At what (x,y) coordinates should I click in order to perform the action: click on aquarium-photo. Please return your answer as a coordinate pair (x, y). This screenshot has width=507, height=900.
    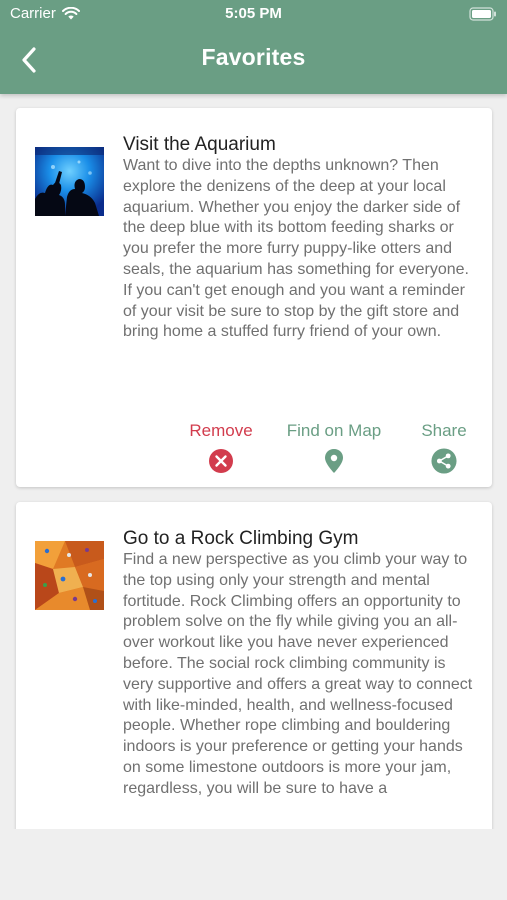
    Looking at the image, I should click on (69, 181).